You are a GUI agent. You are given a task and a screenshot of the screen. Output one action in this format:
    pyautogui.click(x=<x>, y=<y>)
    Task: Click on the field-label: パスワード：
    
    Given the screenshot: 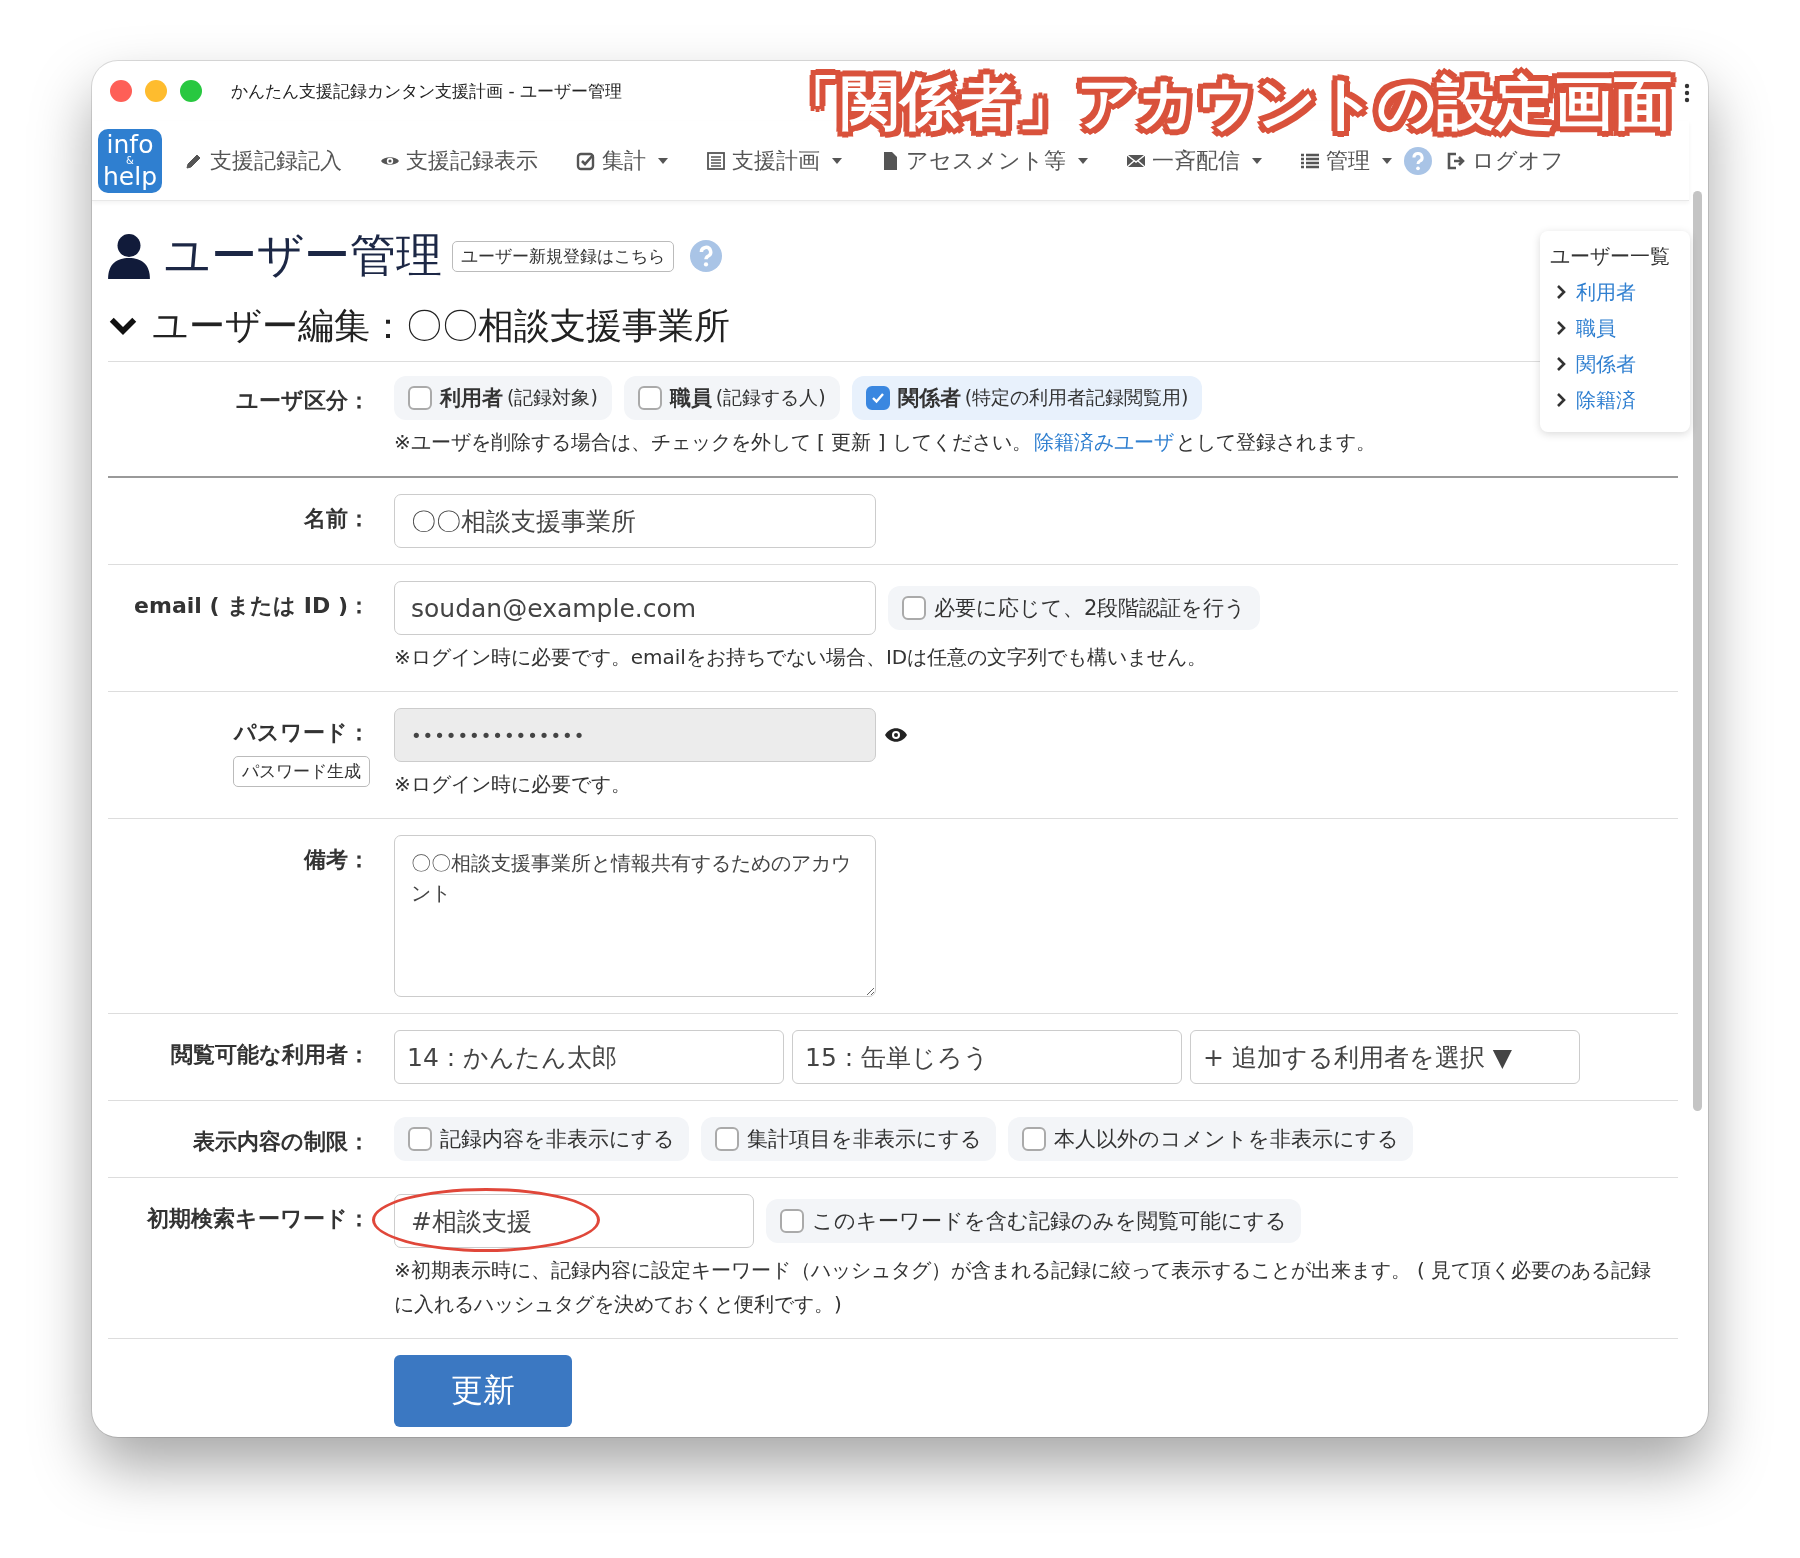 What is the action you would take?
    pyautogui.click(x=302, y=733)
    